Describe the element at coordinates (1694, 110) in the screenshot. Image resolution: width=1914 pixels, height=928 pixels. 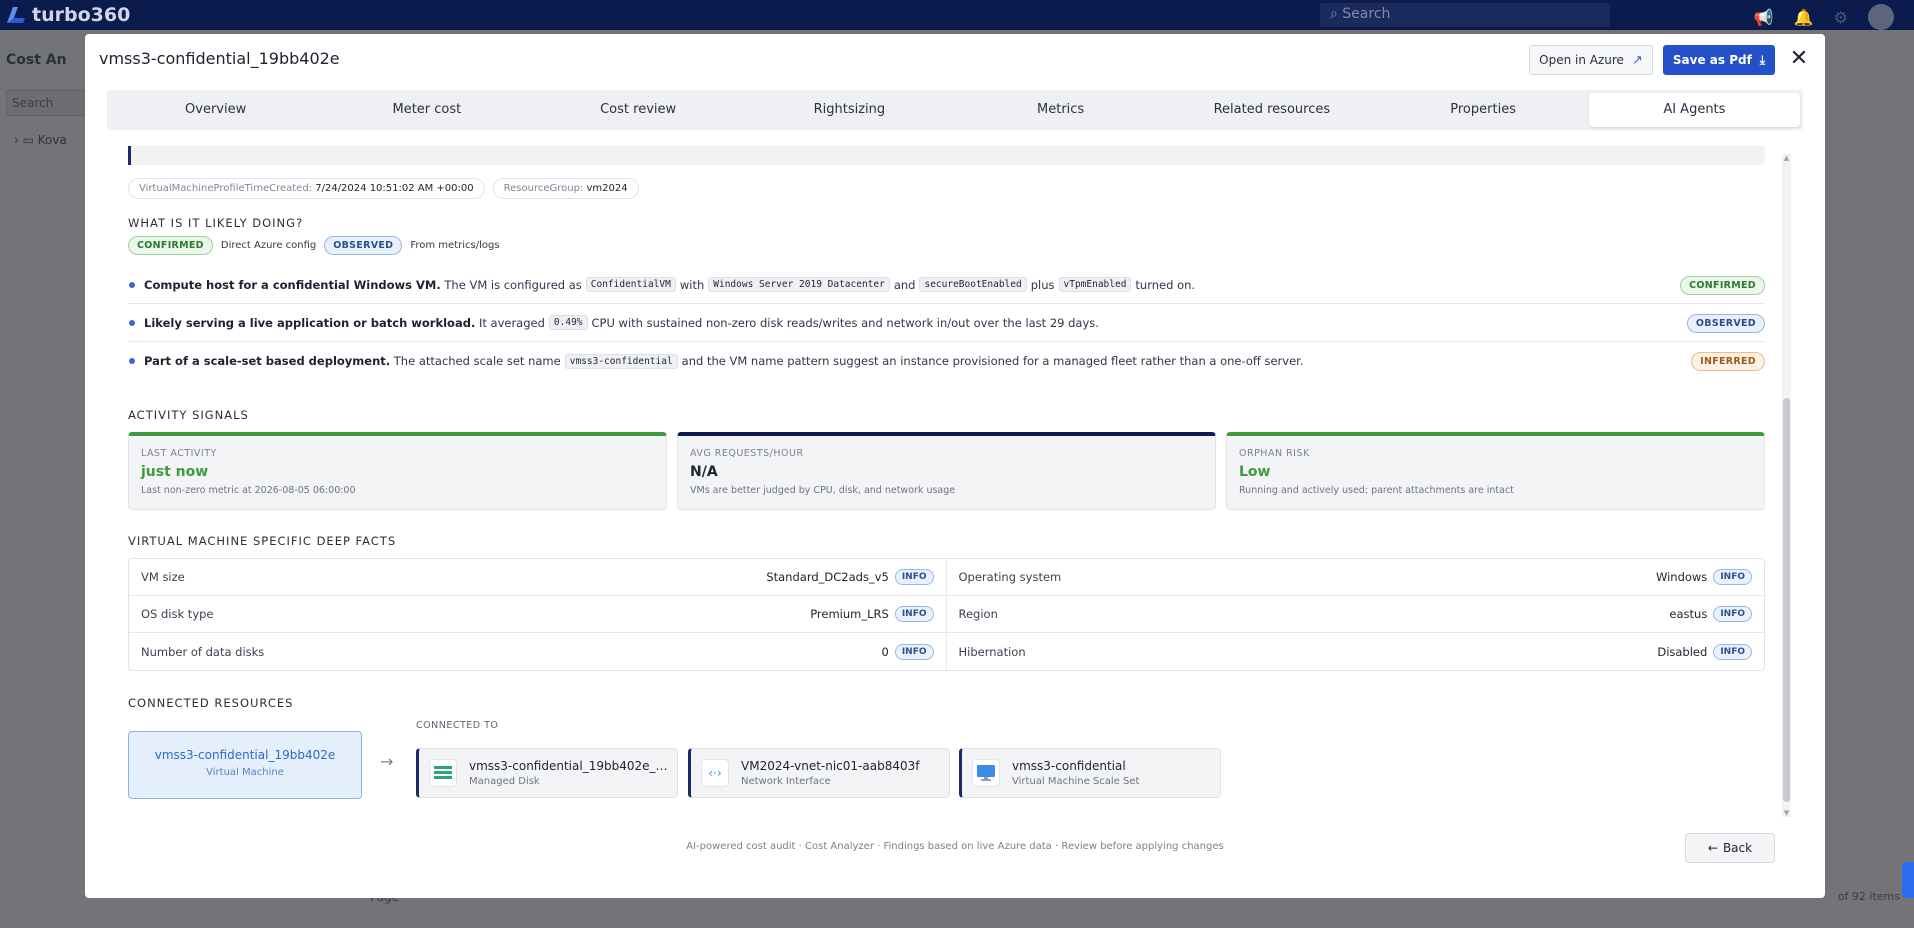
I see `tab-ai-agents: AI Agents` at that location.